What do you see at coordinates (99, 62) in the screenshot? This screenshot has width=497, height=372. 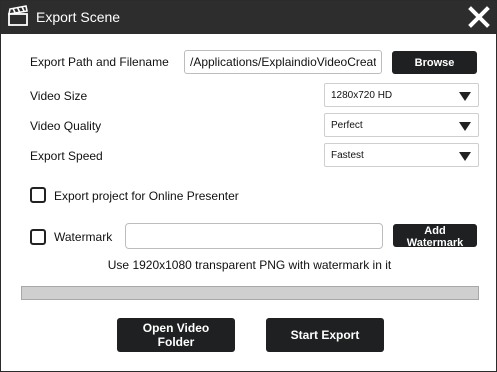 I see `export-path-label: Export Path and Filename` at bounding box center [99, 62].